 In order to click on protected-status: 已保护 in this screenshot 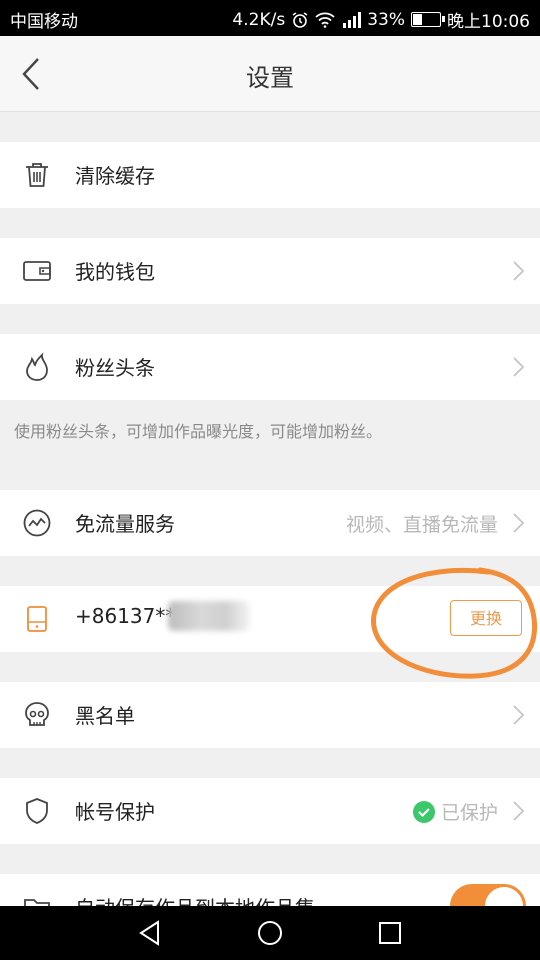, I will do `click(455, 811)`.